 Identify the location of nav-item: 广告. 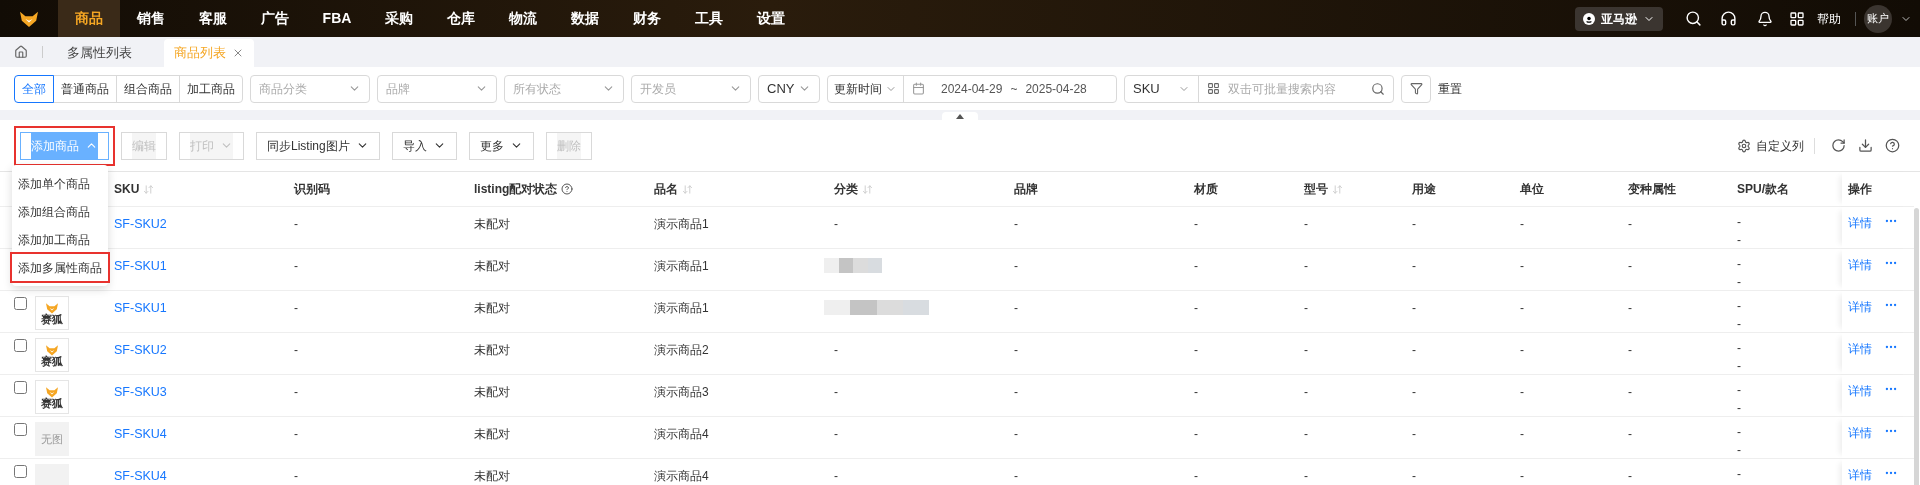
(275, 18).